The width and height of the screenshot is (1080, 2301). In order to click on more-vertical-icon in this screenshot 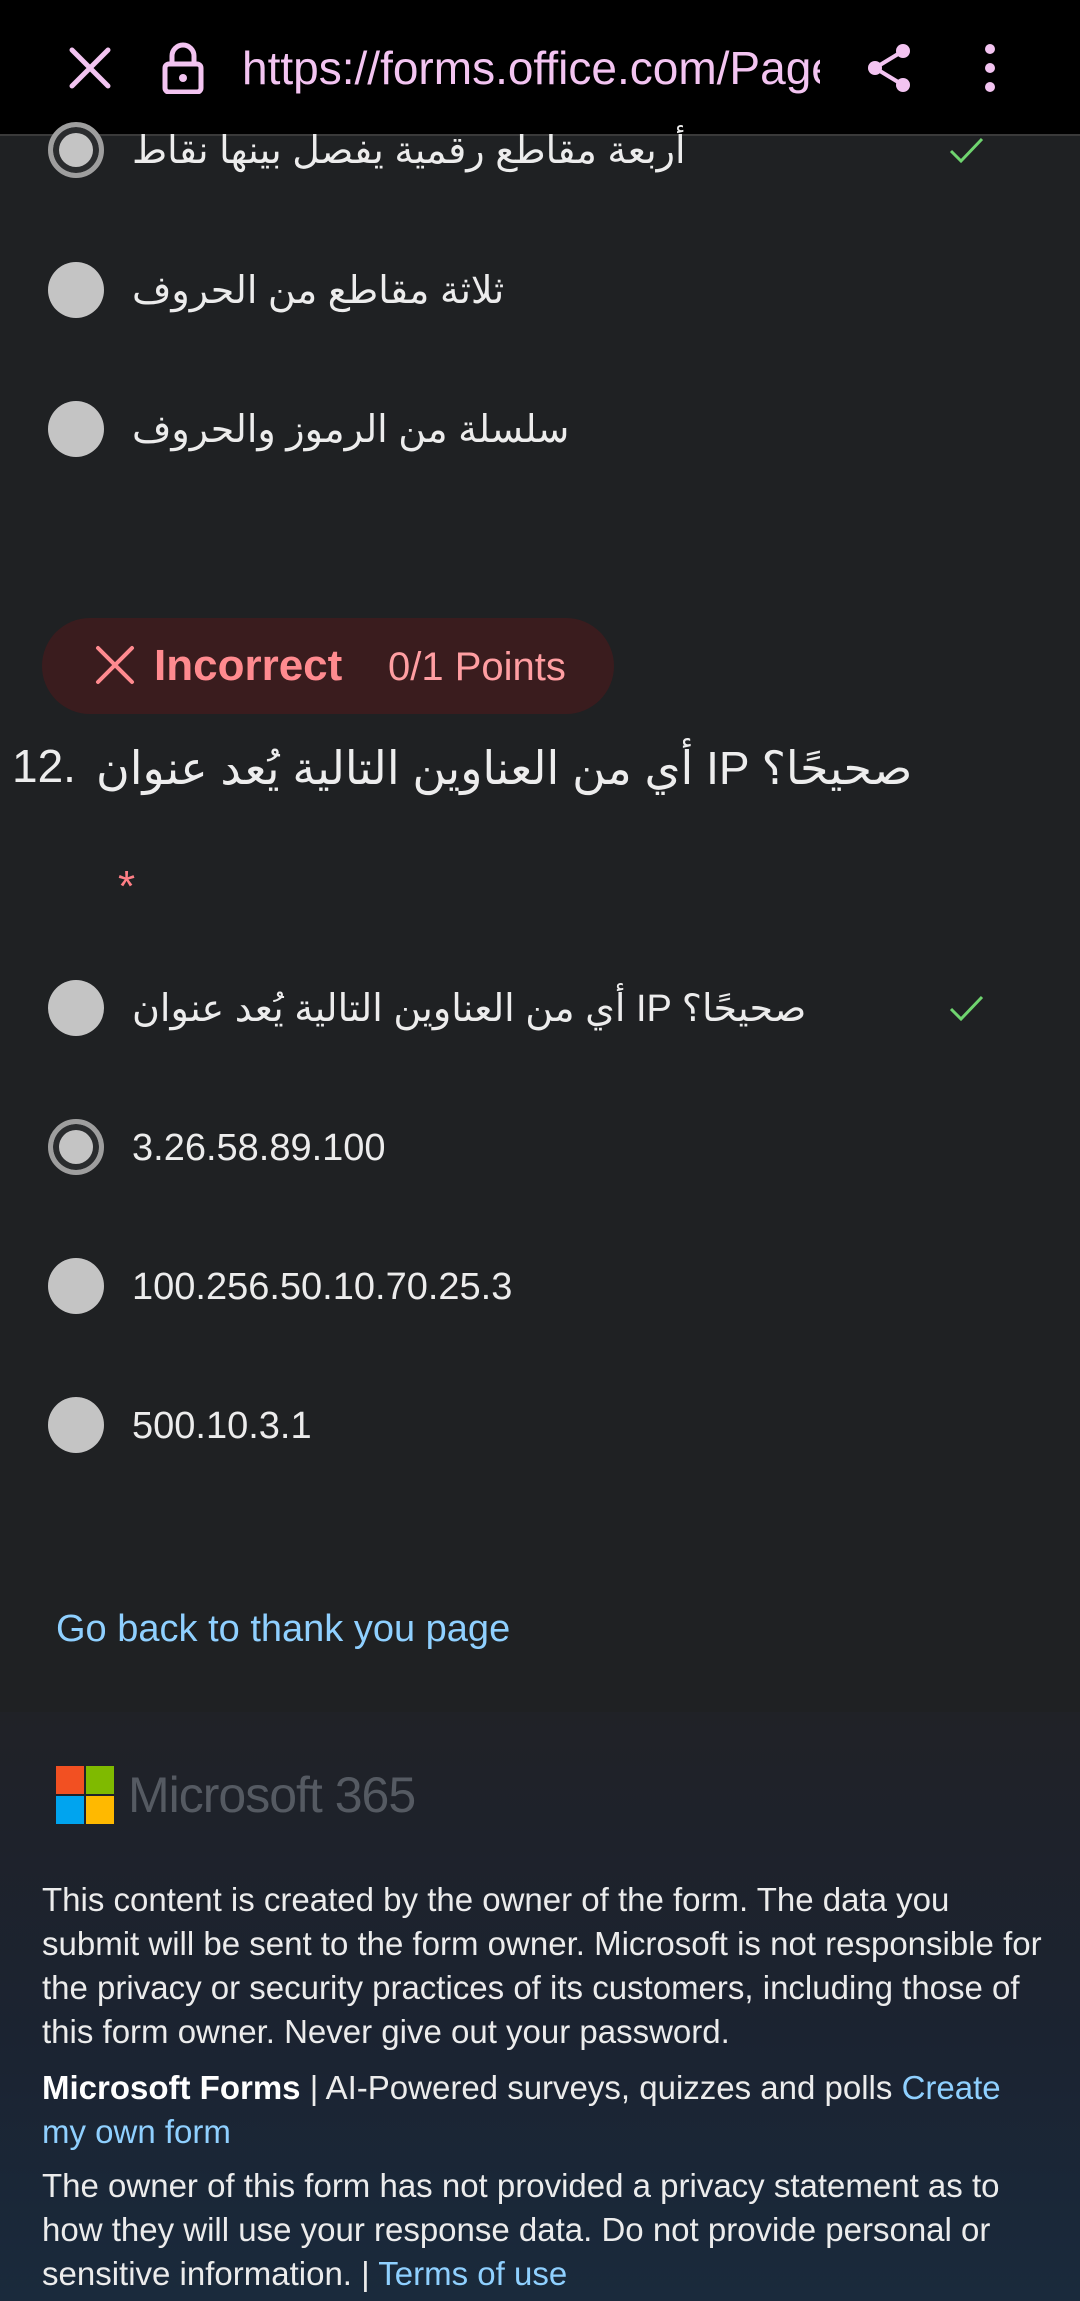, I will do `click(990, 68)`.